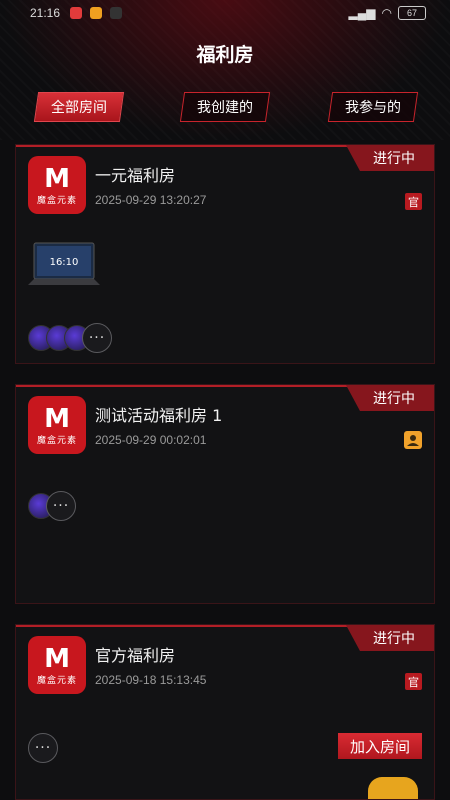  What do you see at coordinates (64, 262) in the screenshot?
I see `laptop-screen-time: 16:10` at bounding box center [64, 262].